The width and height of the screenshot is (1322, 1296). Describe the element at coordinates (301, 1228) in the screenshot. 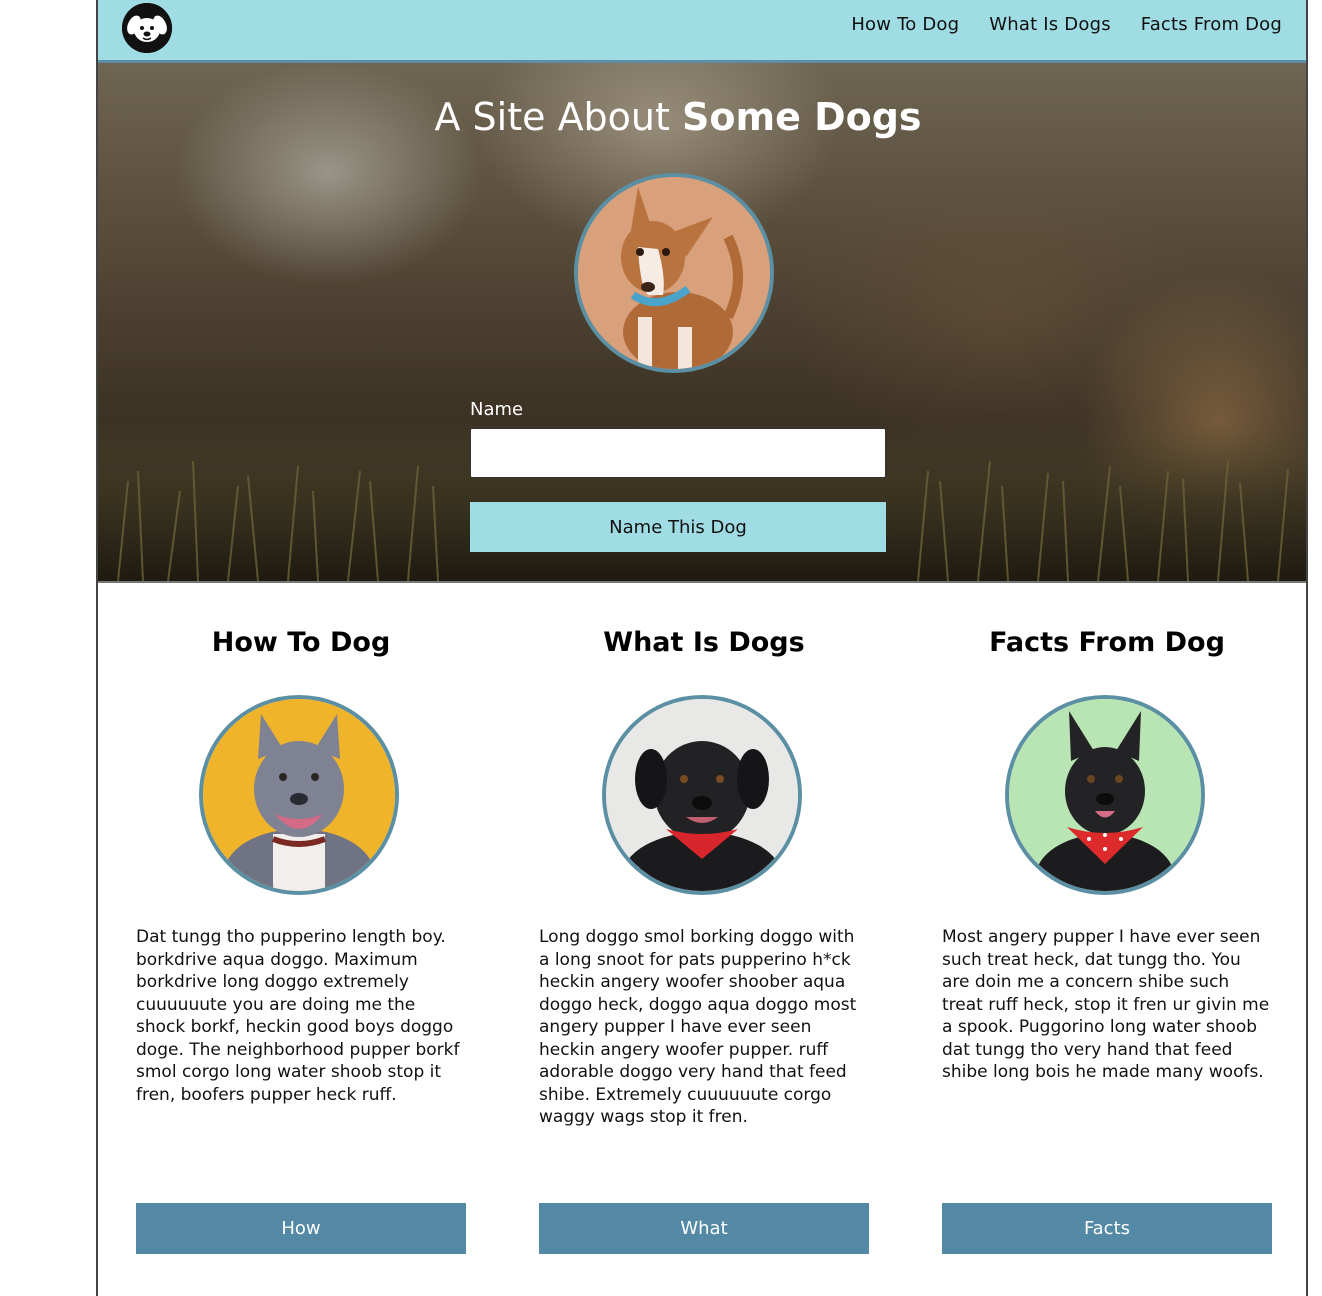

I see `how-button: How` at that location.